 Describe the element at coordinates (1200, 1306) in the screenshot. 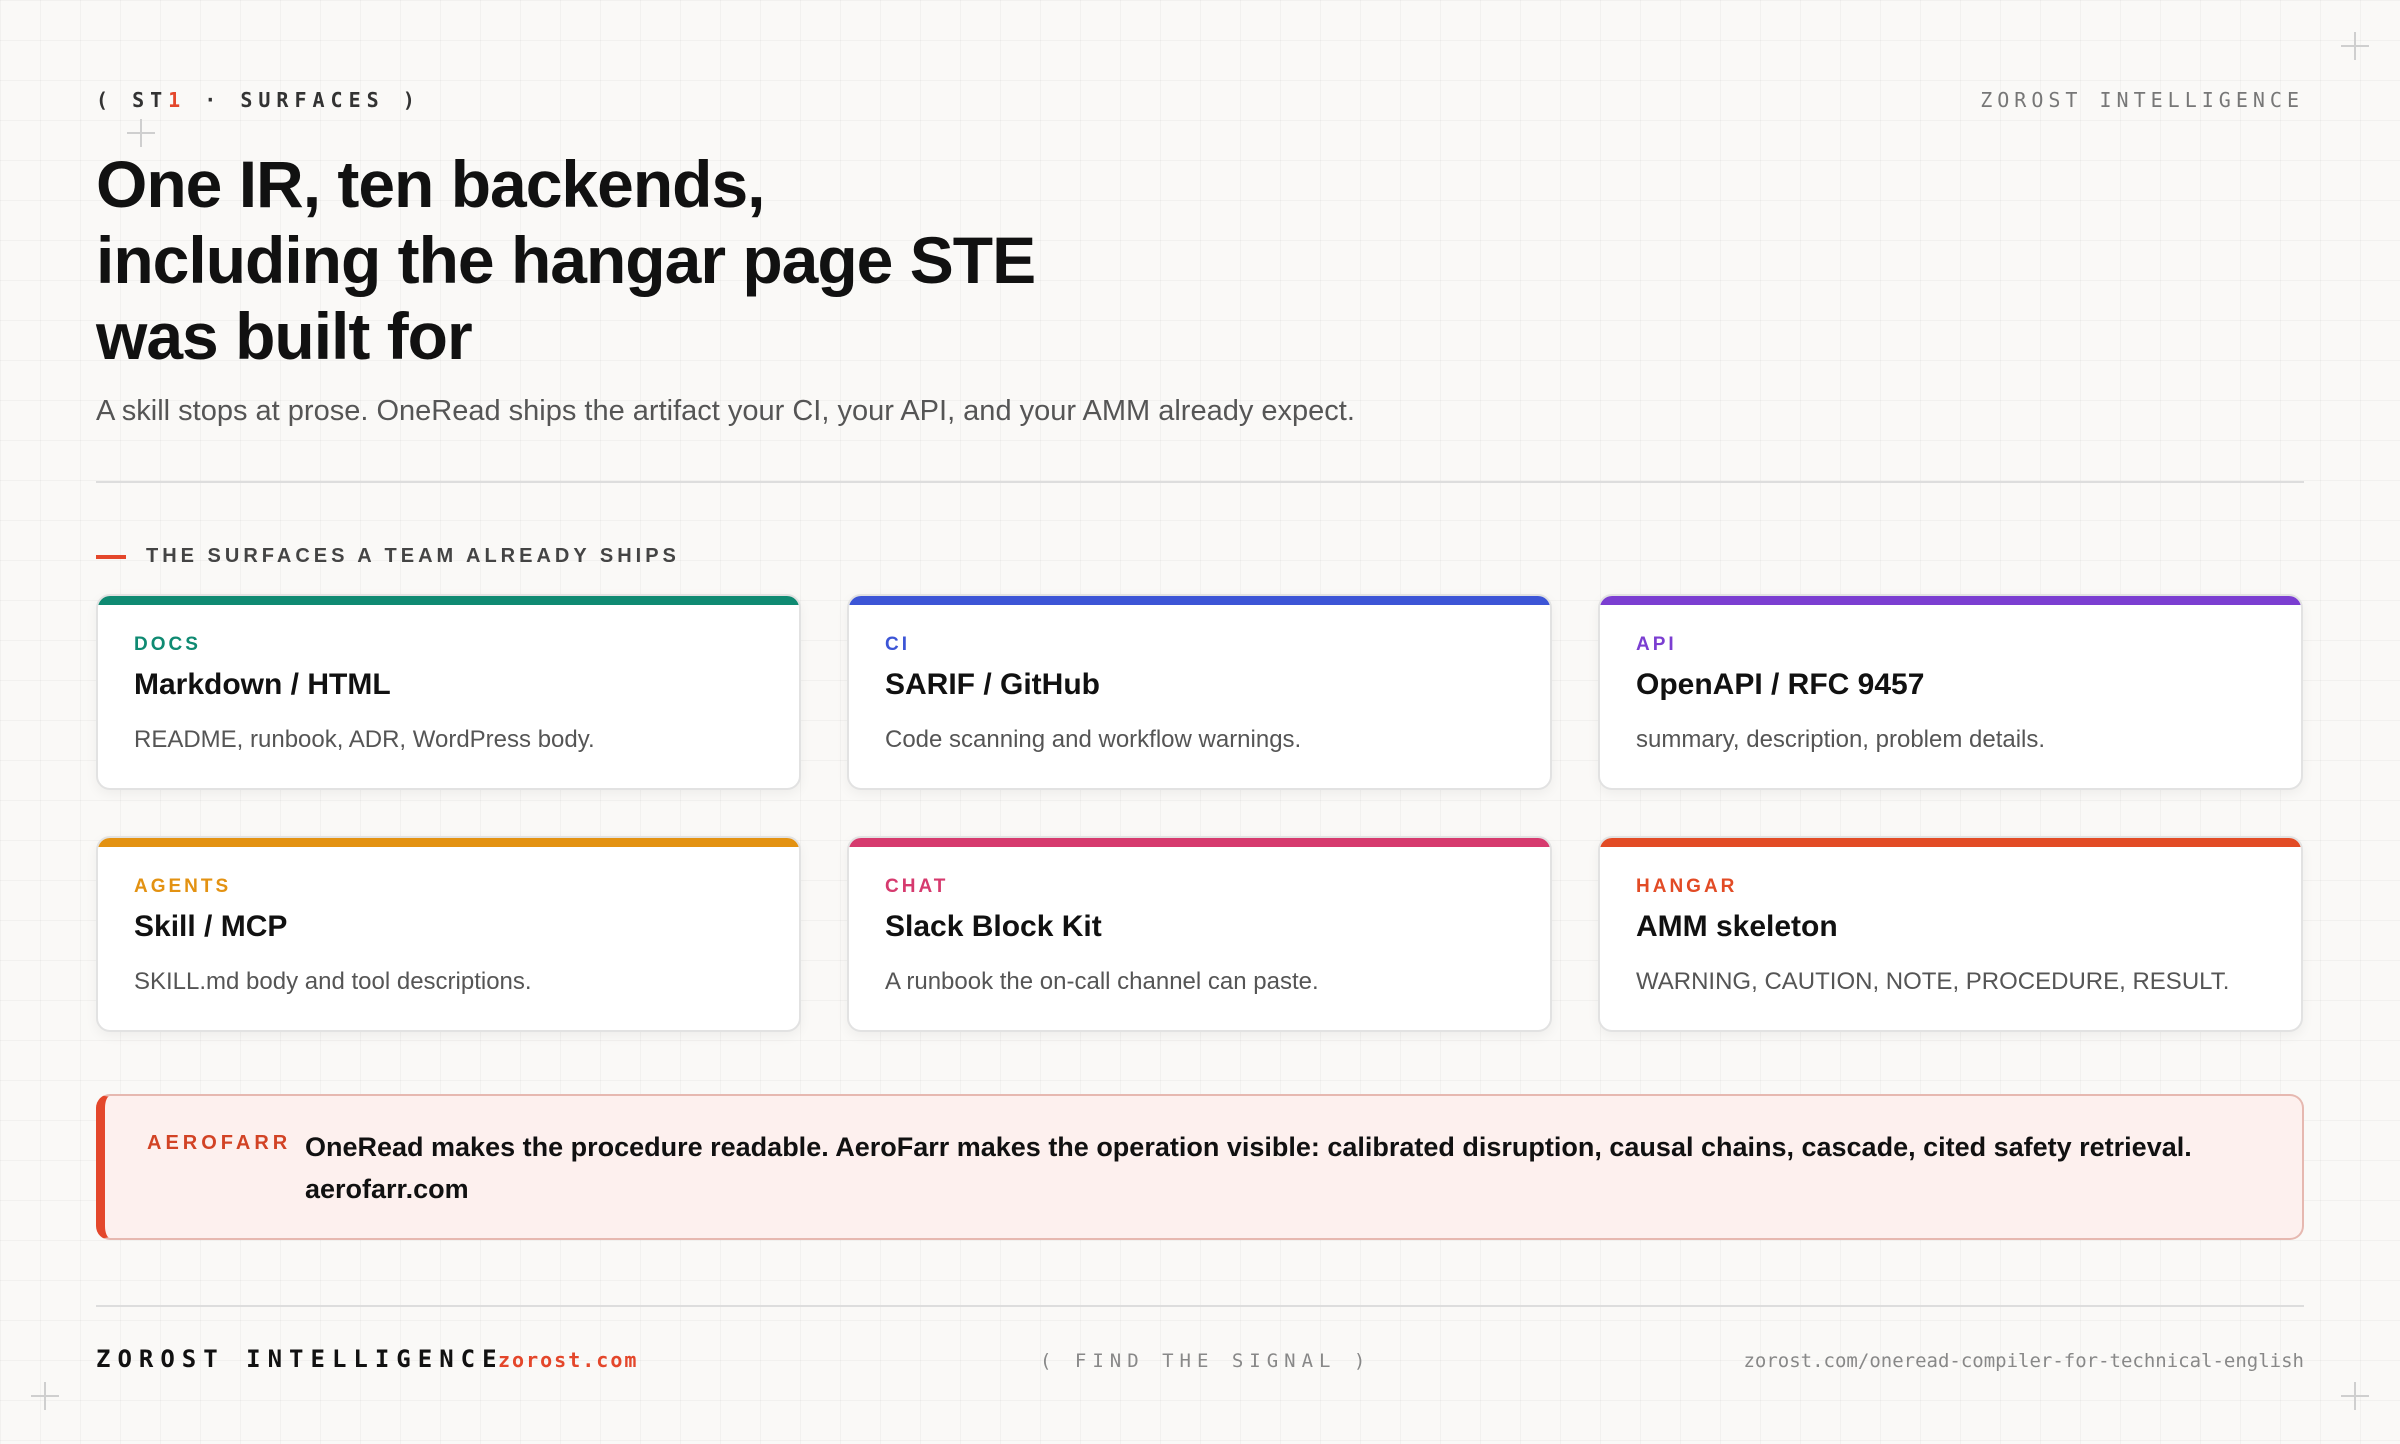

I see `divider-bottom` at that location.